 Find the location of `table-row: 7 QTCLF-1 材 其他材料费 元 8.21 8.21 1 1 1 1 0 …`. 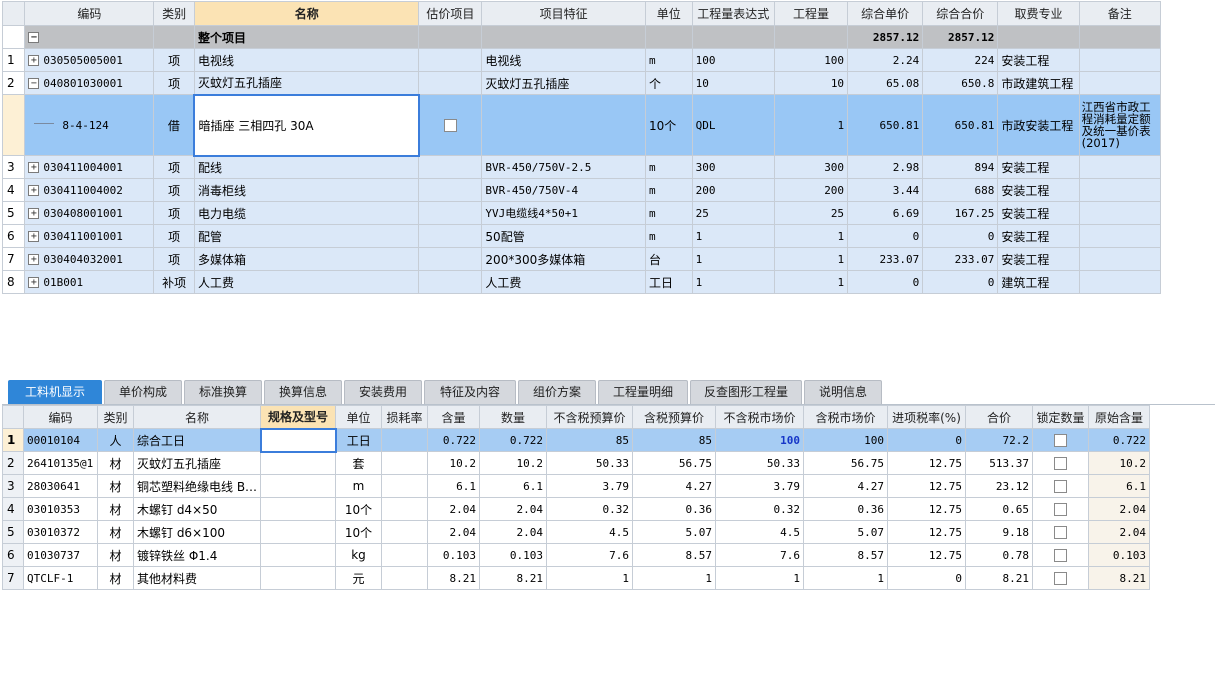

table-row: 7 QTCLF-1 材 其他材料费 元 8.21 8.21 1 1 1 1 0 … is located at coordinates (576, 578).